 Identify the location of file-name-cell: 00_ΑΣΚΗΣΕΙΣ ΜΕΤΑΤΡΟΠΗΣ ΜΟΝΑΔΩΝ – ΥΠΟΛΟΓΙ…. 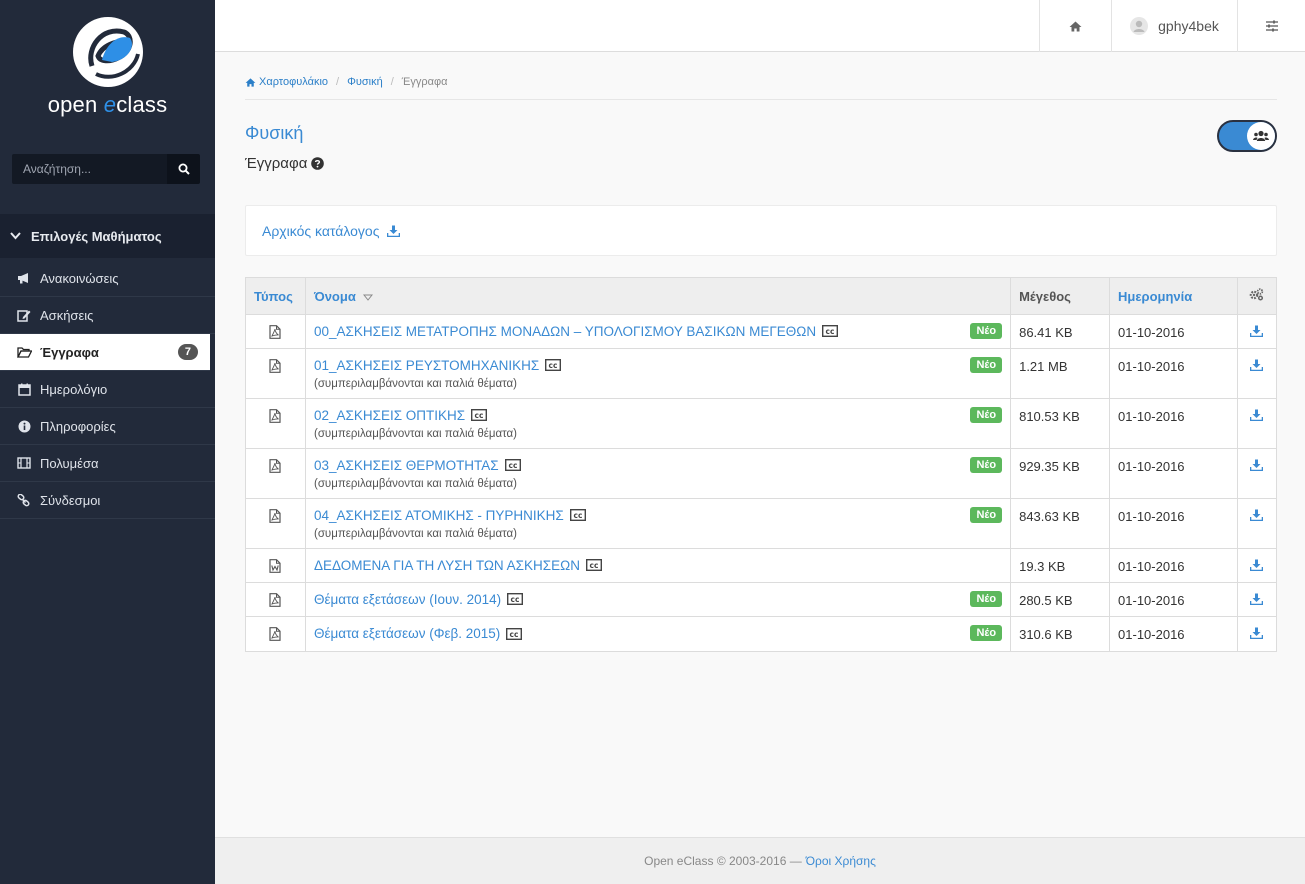
(658, 331).